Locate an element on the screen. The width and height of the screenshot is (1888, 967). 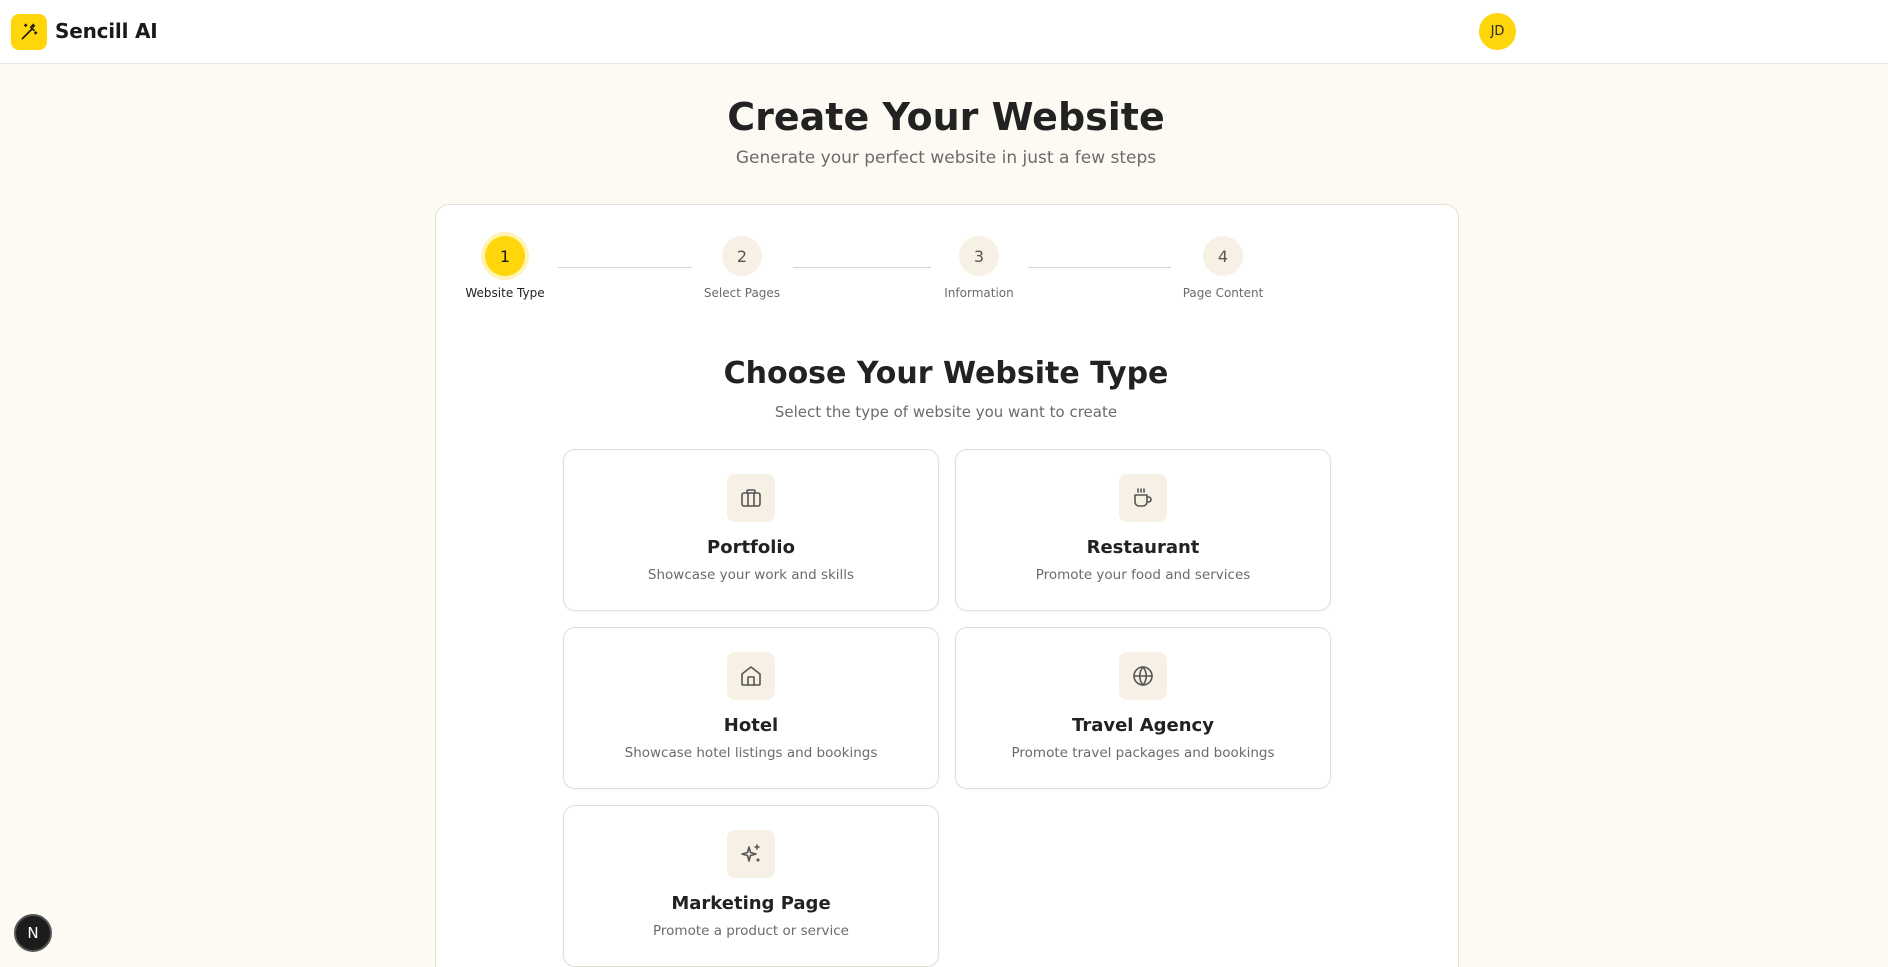
step-information: 3 Information is located at coordinates (979, 268).